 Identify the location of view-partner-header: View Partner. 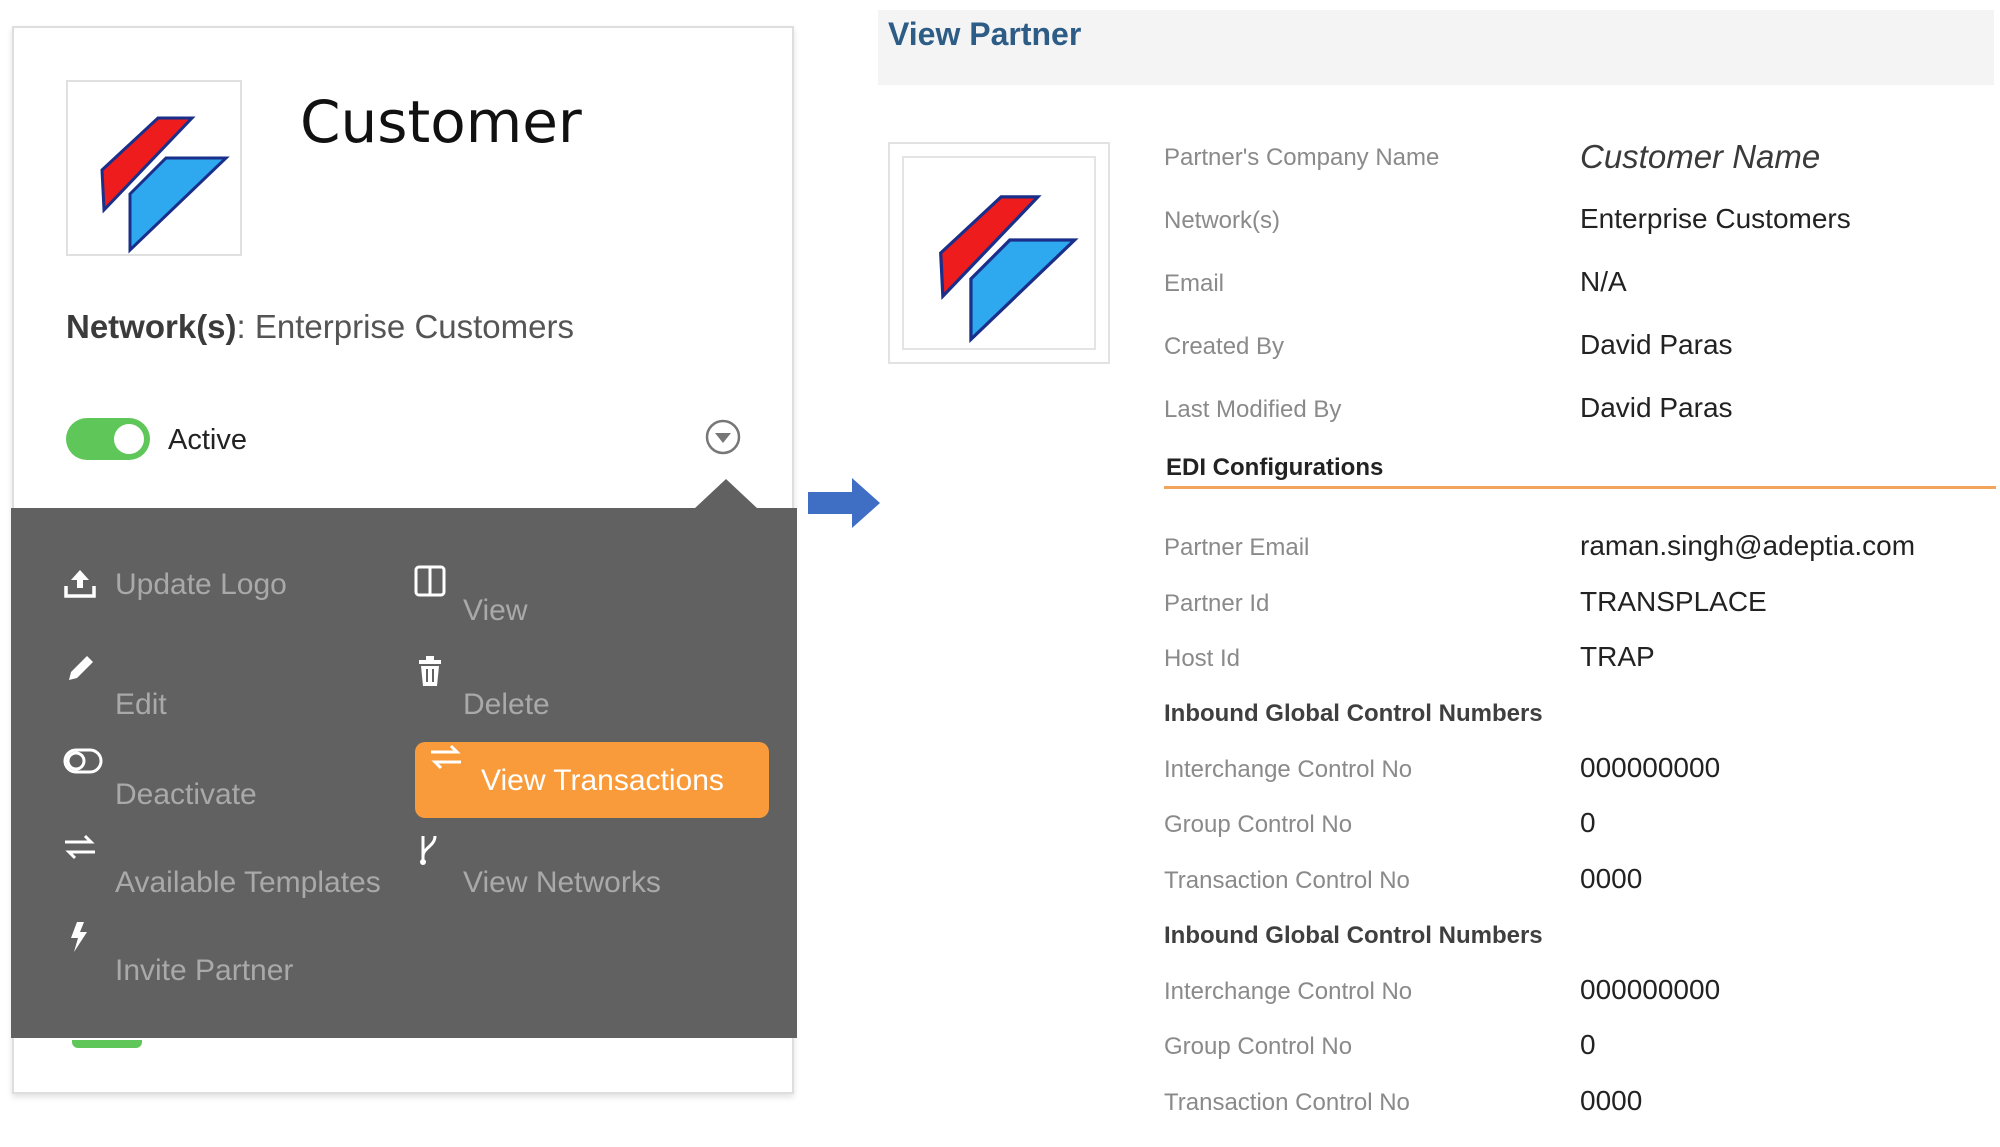
(1436, 47).